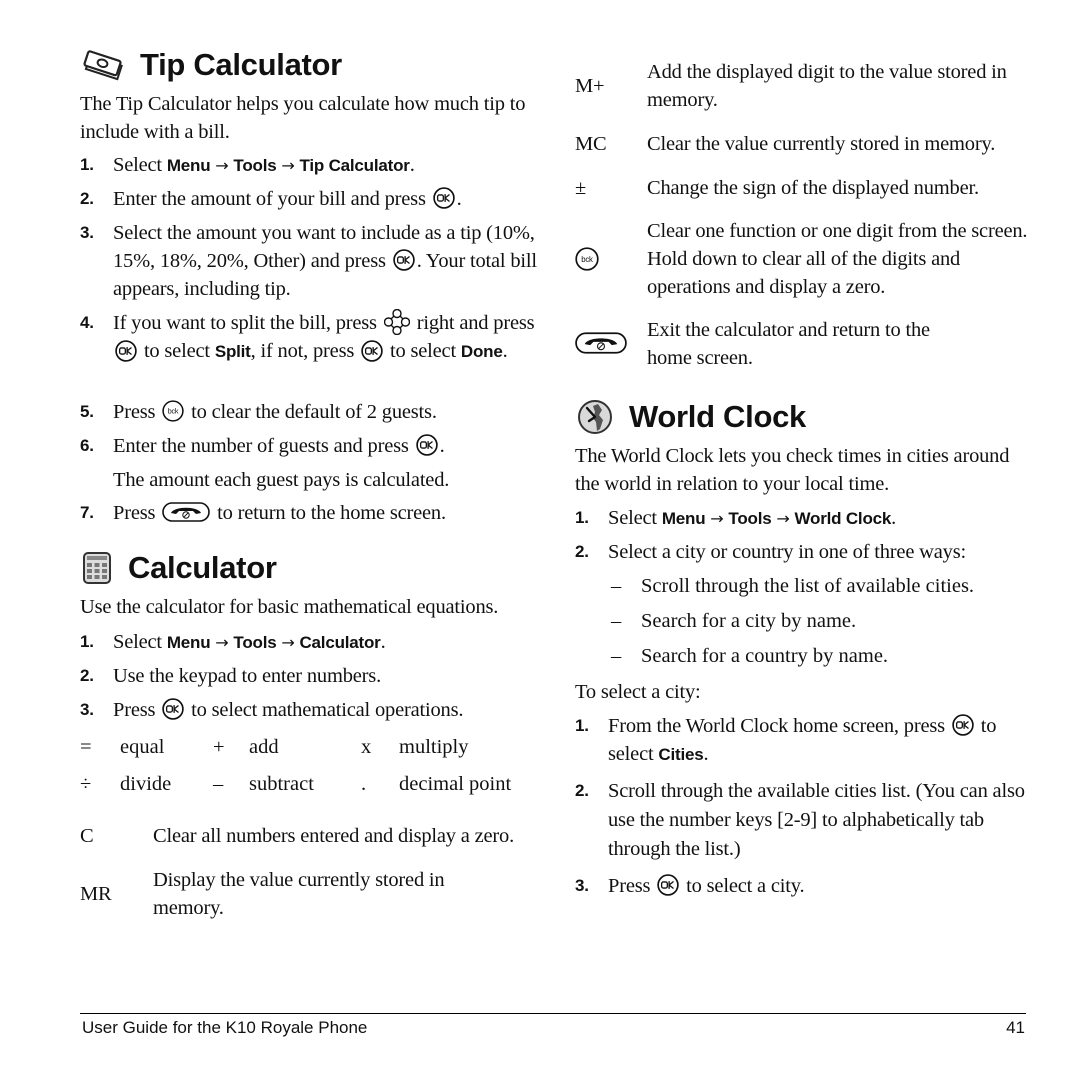  I want to click on footer-guide-title: User Guide for the K10 Royale Phone, so click(225, 1027).